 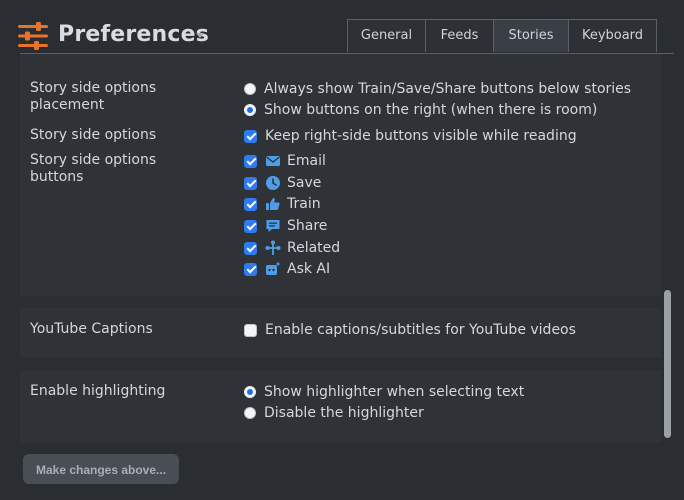 What do you see at coordinates (285, 161) in the screenshot?
I see `button-option-email: Email` at bounding box center [285, 161].